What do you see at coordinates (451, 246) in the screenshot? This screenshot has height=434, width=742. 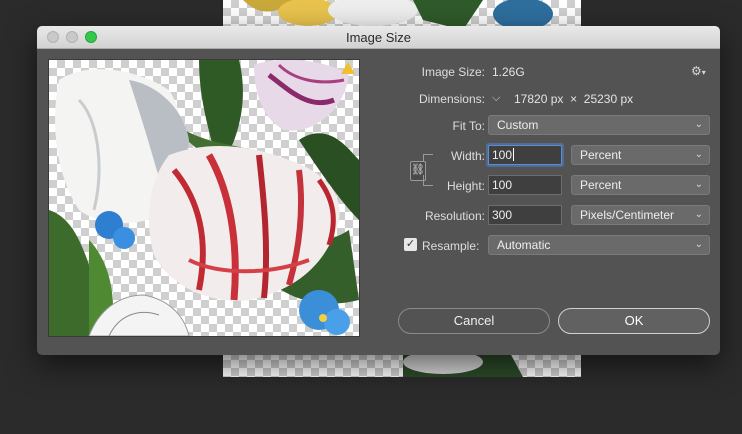 I see `resample-label: Resample:` at bounding box center [451, 246].